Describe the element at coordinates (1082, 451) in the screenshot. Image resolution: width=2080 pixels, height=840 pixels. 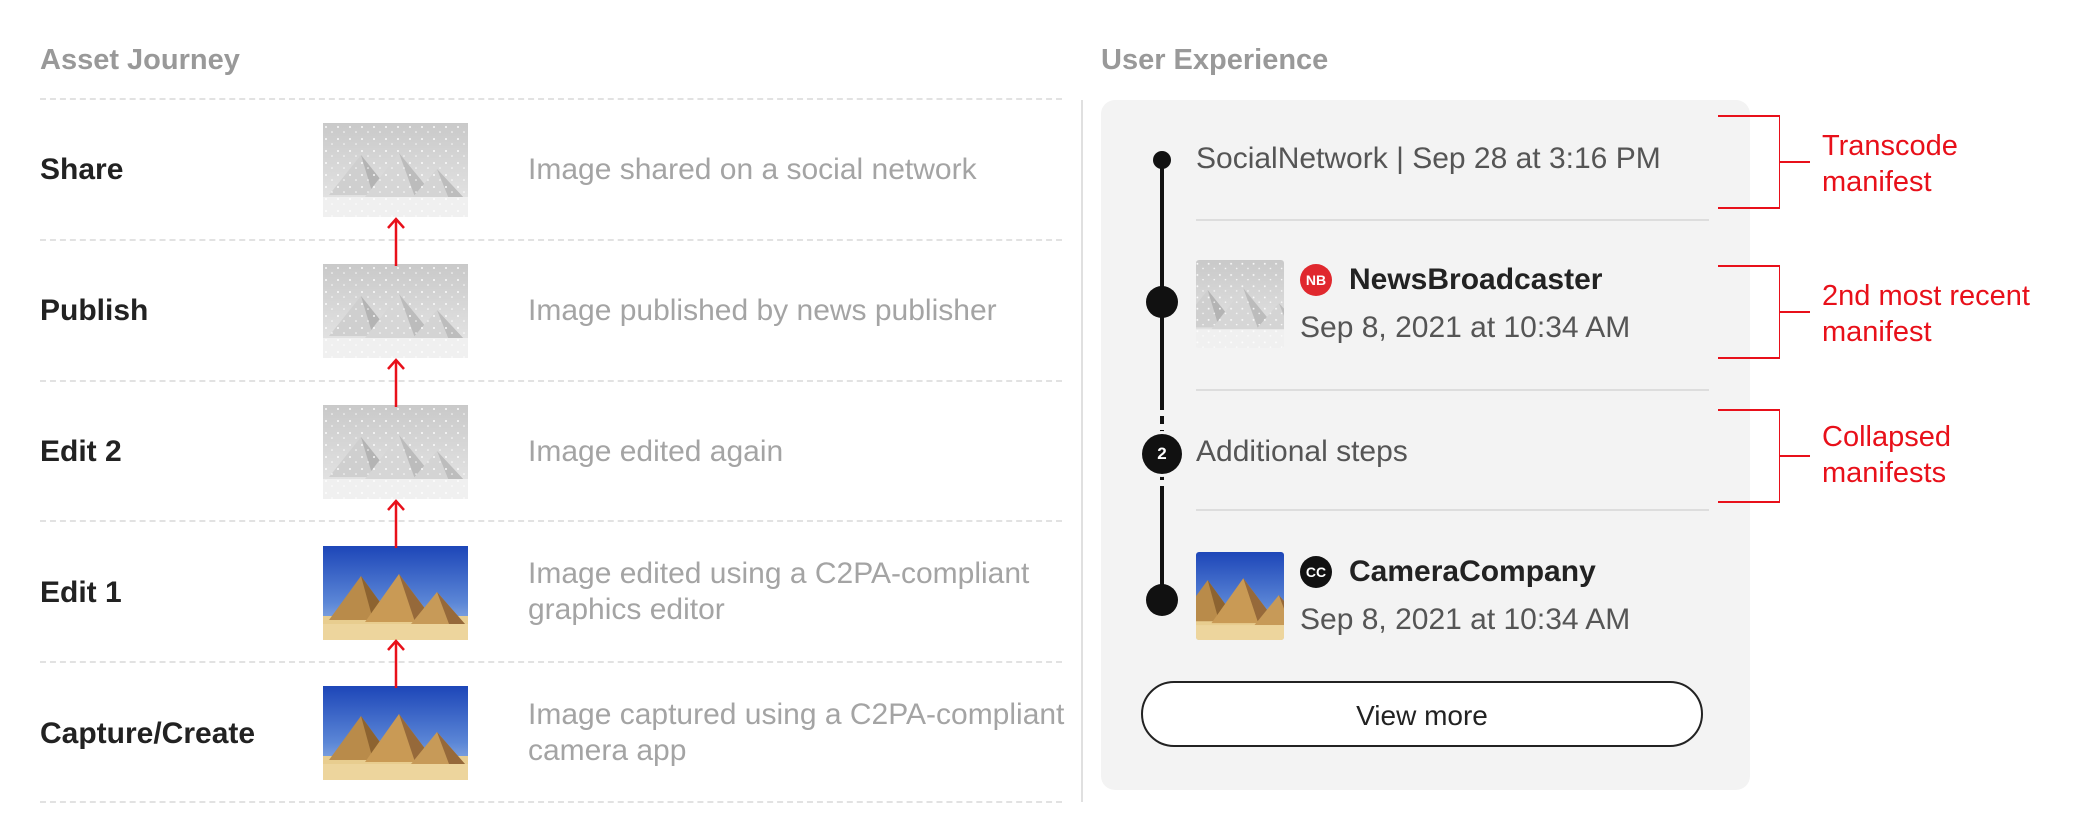
I see `column-separator` at that location.